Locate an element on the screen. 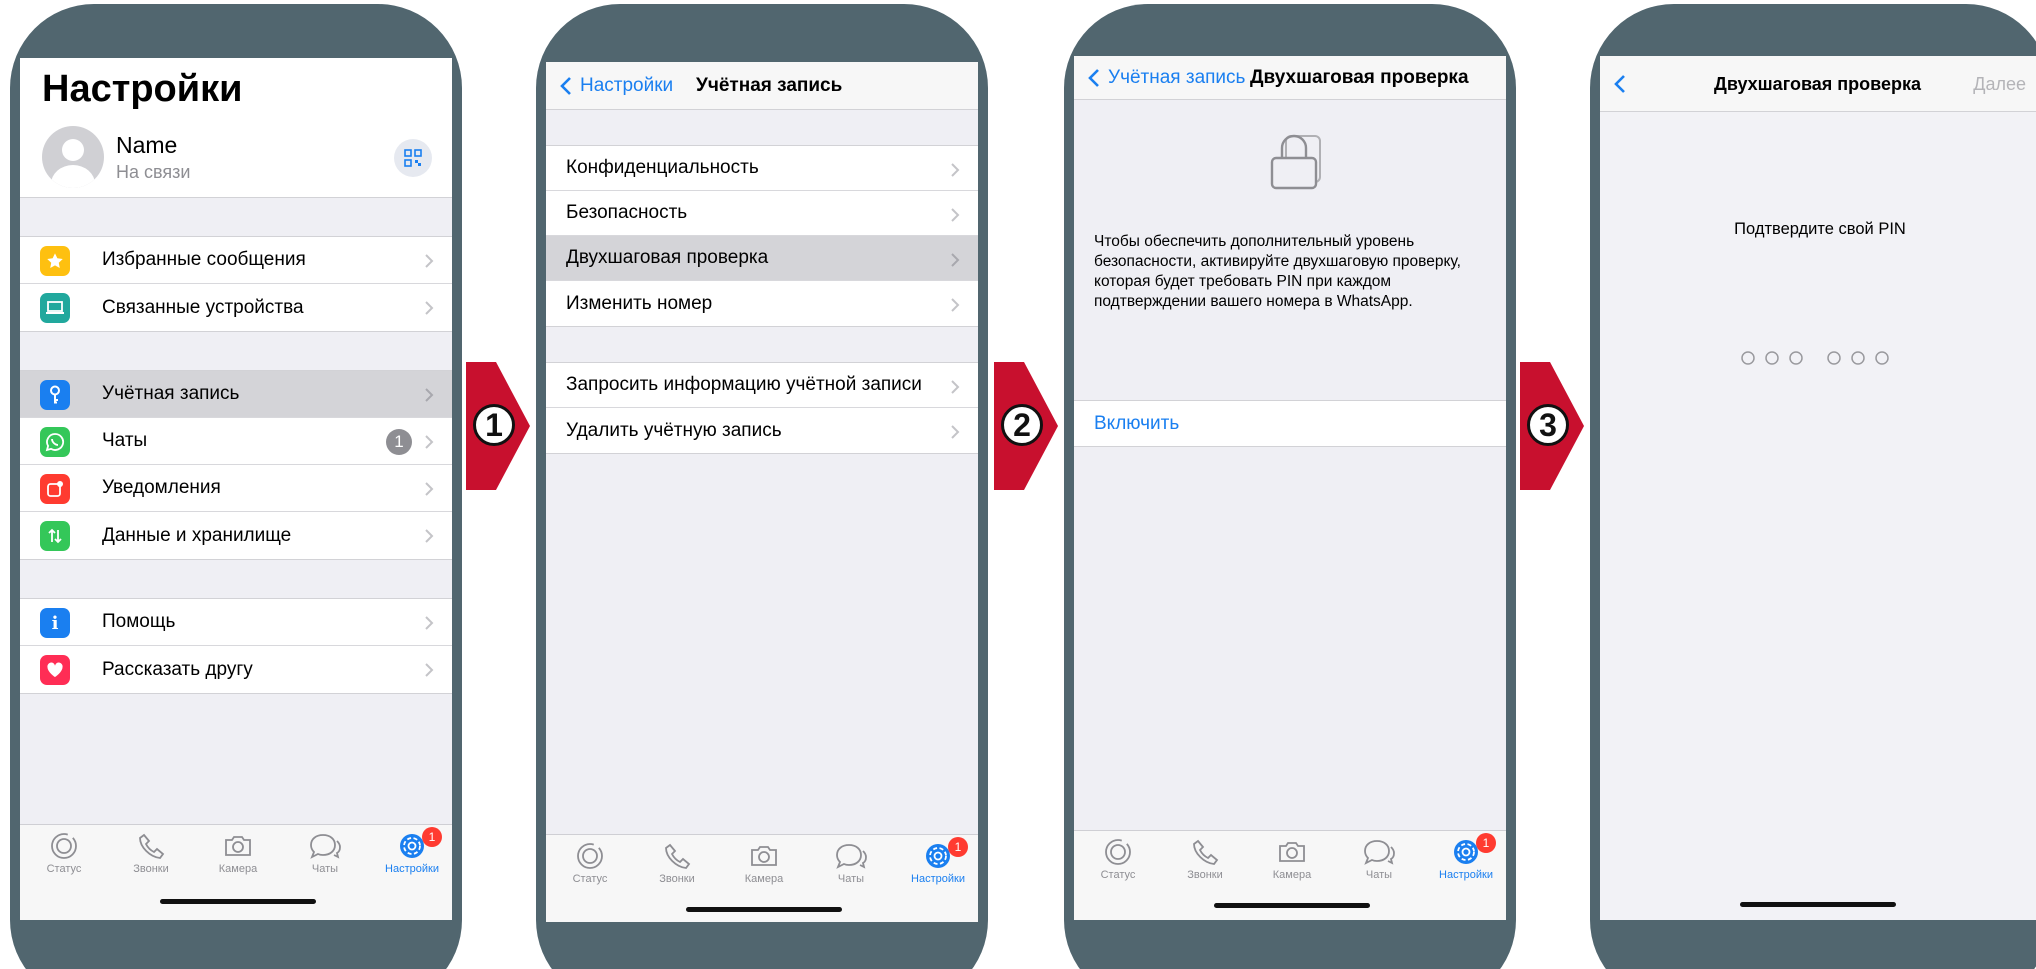  step-arrow-1: 1 is located at coordinates (498, 426).